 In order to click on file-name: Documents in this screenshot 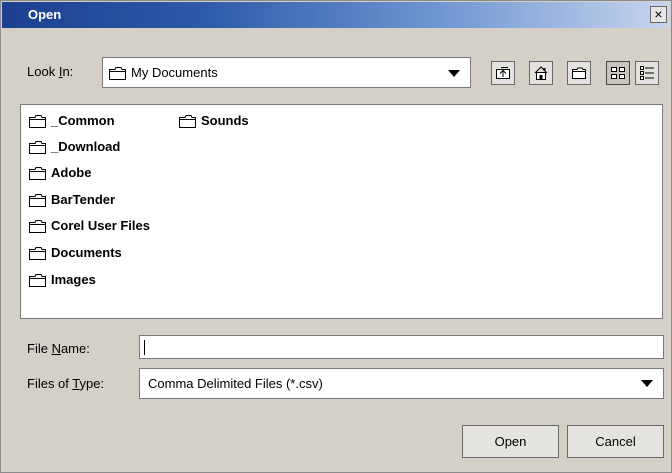, I will do `click(86, 252)`.